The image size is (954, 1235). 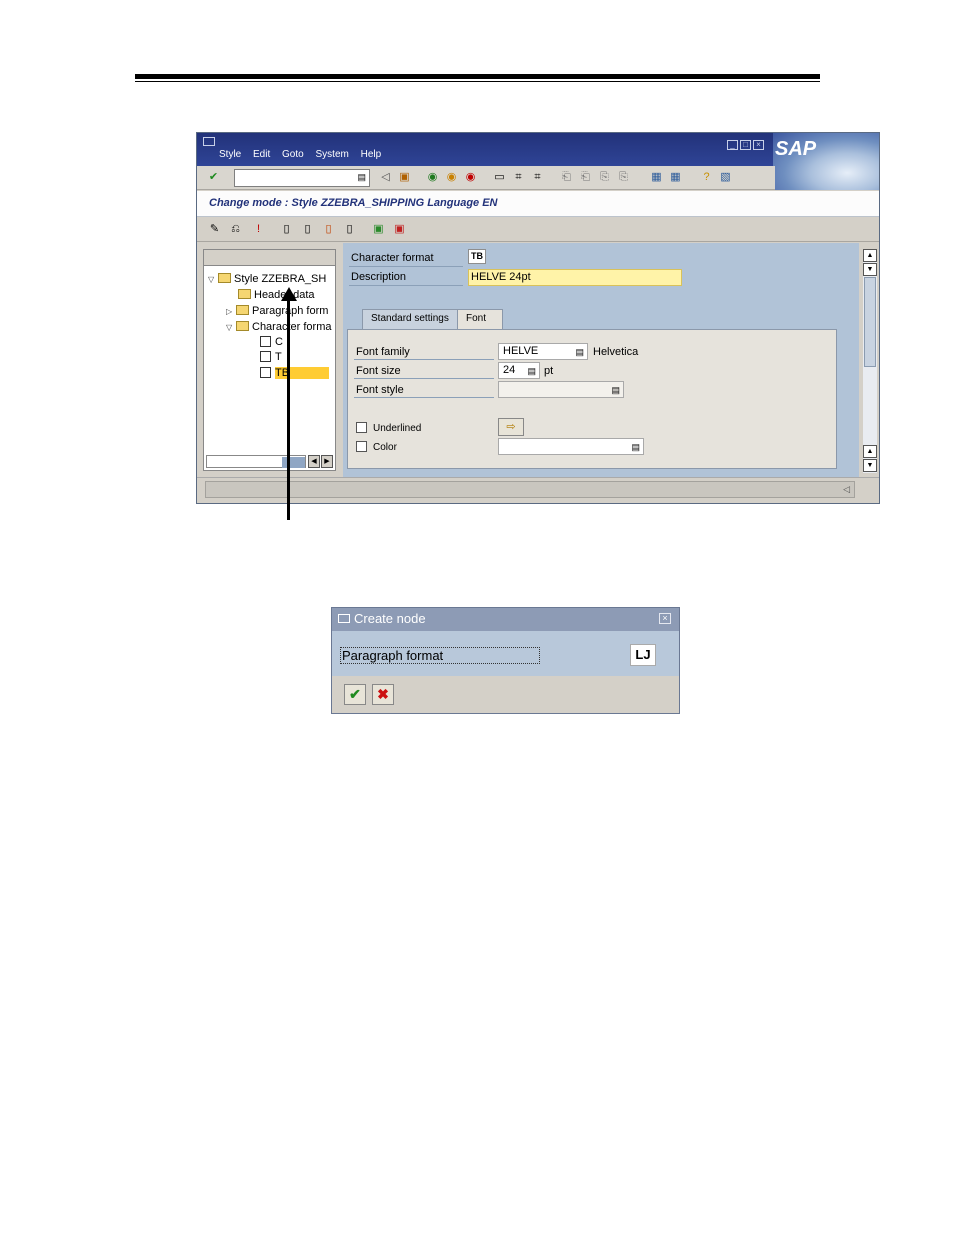 I want to click on move-icon: ▯, so click(x=328, y=229).